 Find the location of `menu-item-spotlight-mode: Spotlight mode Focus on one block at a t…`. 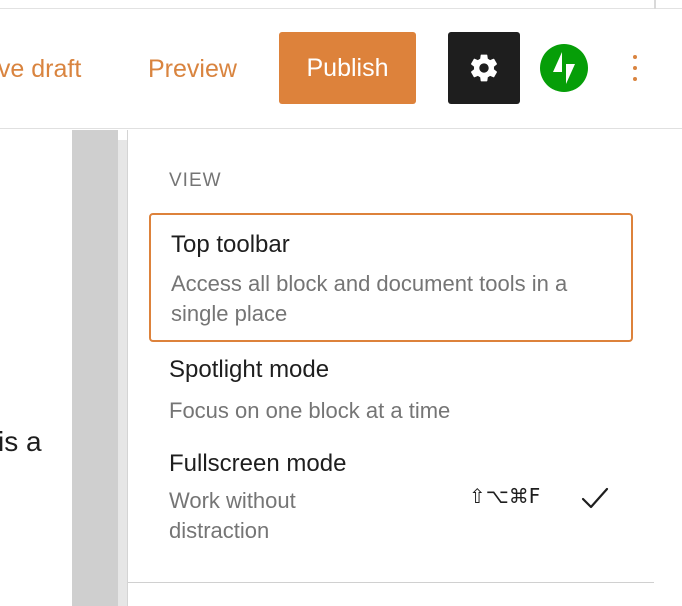

menu-item-spotlight-mode: Spotlight mode Focus on one block at a t… is located at coordinates (391, 387).